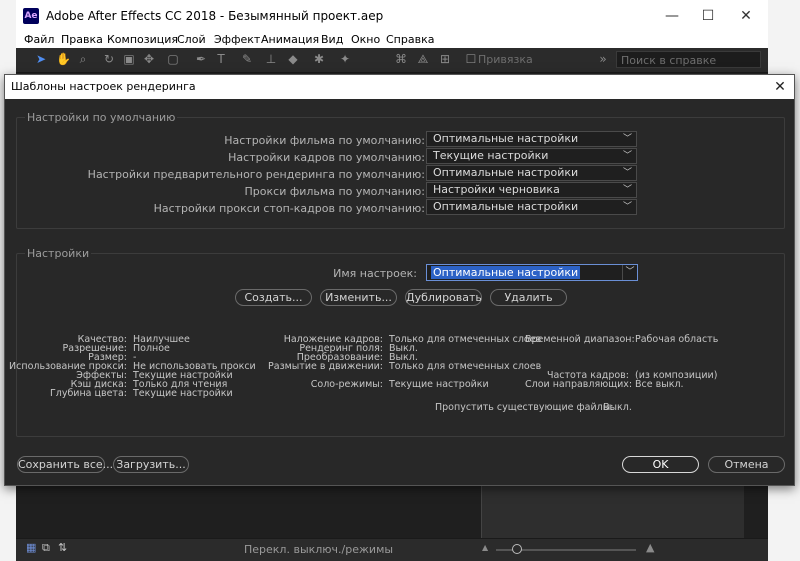 Image resolution: width=800 pixels, height=561 pixels. I want to click on default-movie-select: Оптимальные настройки ﹀, so click(531, 139).